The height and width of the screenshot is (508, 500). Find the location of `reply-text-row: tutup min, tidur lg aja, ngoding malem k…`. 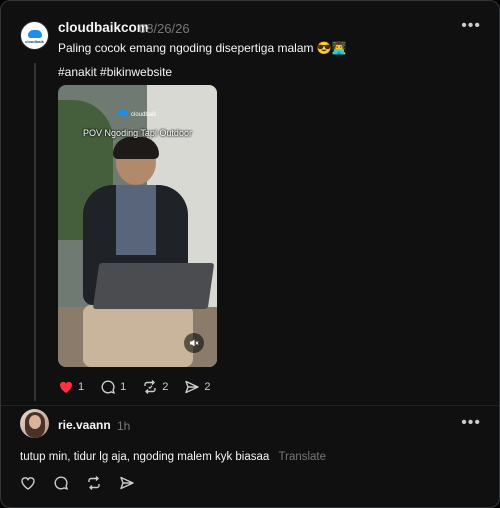

reply-text-row: tutup min, tidur lg aja, ngoding malem k… is located at coordinates (173, 457).